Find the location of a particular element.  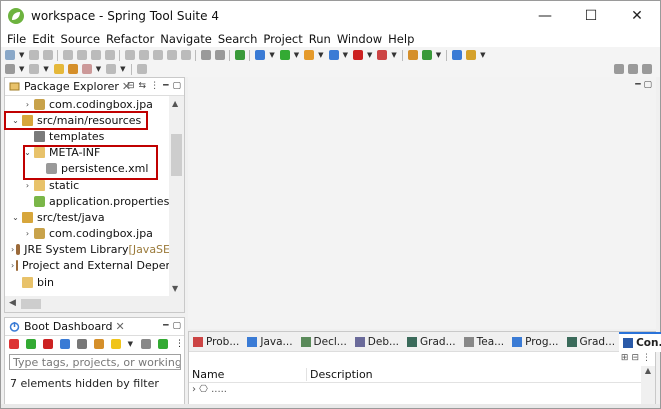

boot-dashboard-tab: Boot Dashboard ✕ ━ ▢ is located at coordinates (94, 327).